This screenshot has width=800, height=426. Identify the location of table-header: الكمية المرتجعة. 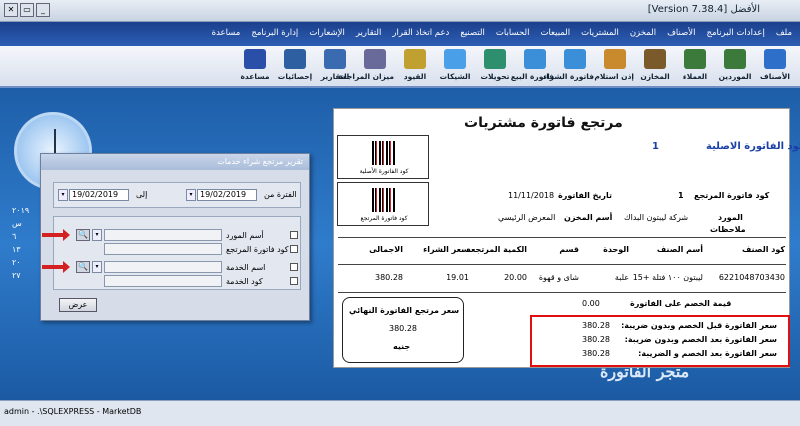
(496, 249).